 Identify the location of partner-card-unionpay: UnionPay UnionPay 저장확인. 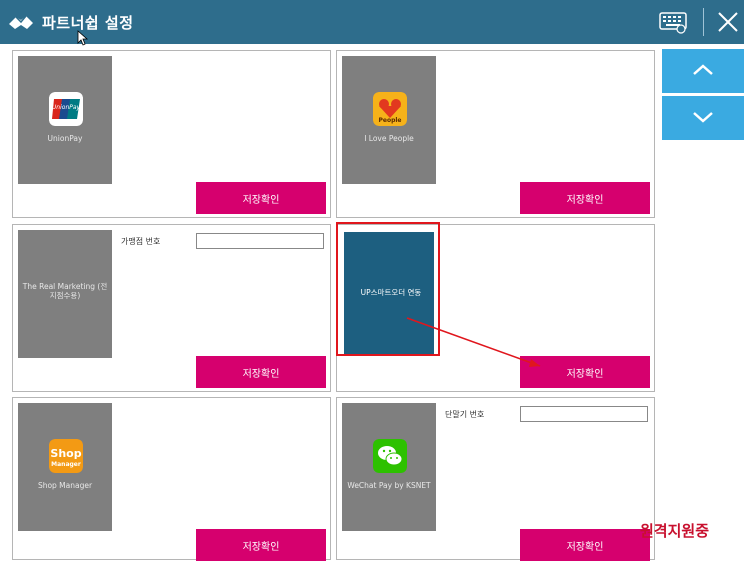
(171, 134).